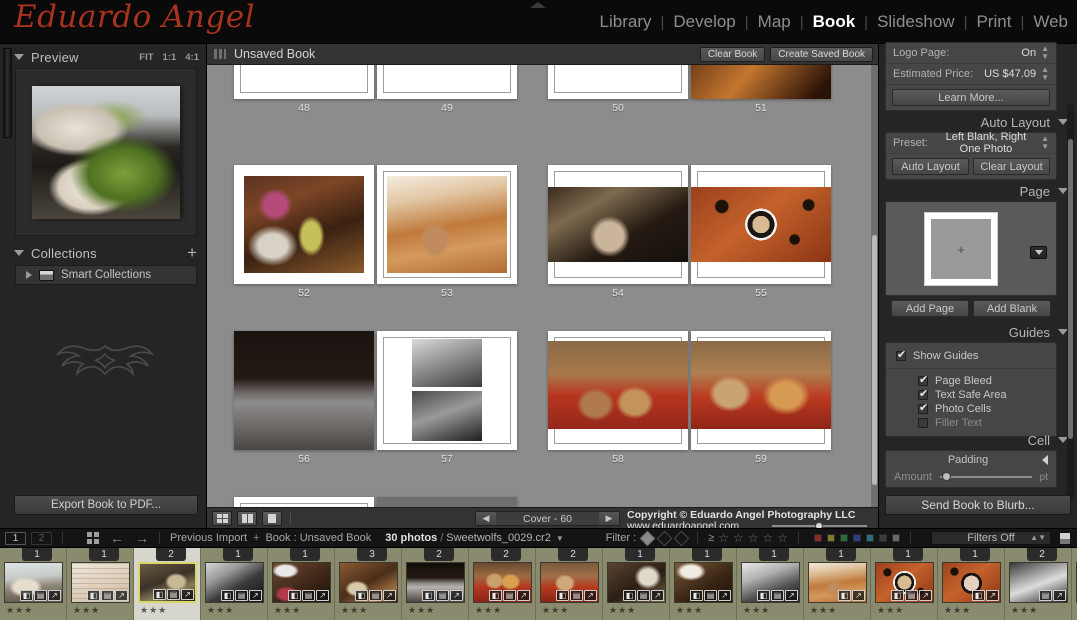 Image resolution: width=1077 pixels, height=620 pixels. Describe the element at coordinates (971, 395) in the screenshot. I see `guide-option-text-safe-area: Text Safe Area` at that location.